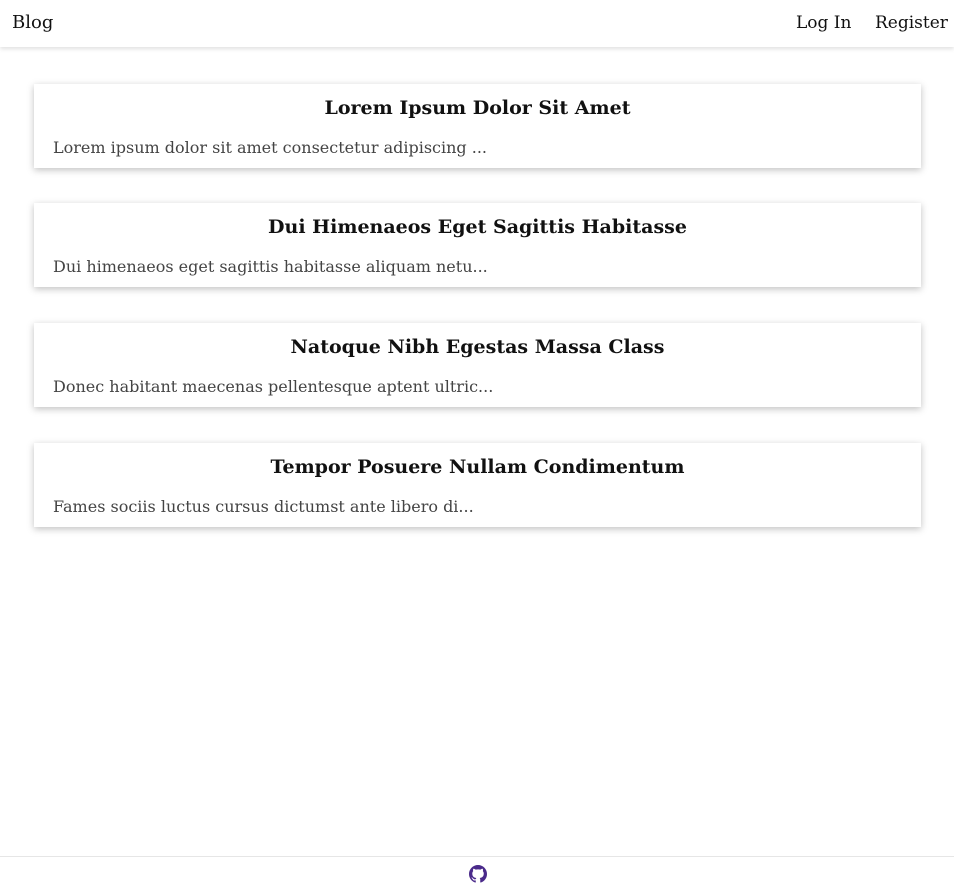 Image resolution: width=954 pixels, height=889 pixels. Describe the element at coordinates (823, 23) in the screenshot. I see `login-link: Log In` at that location.